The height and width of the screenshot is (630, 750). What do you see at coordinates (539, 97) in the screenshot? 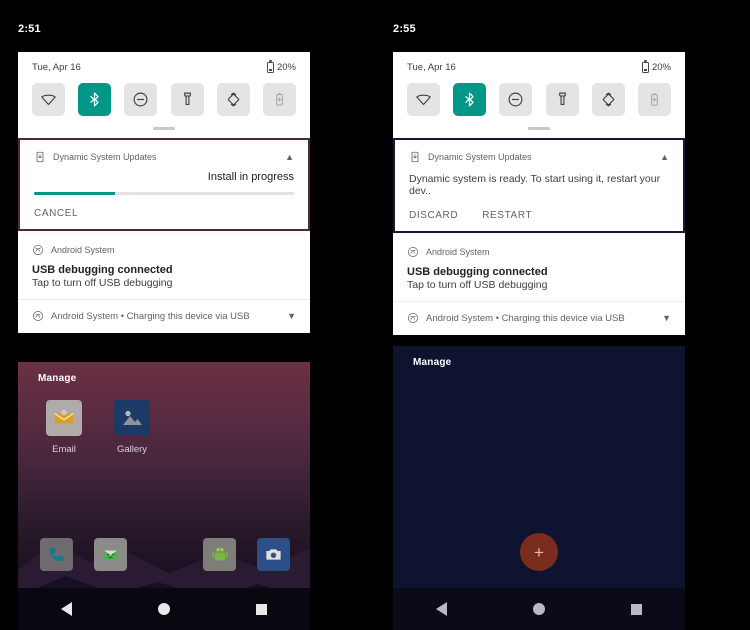
I see `quick-settings-tiles-right` at bounding box center [539, 97].